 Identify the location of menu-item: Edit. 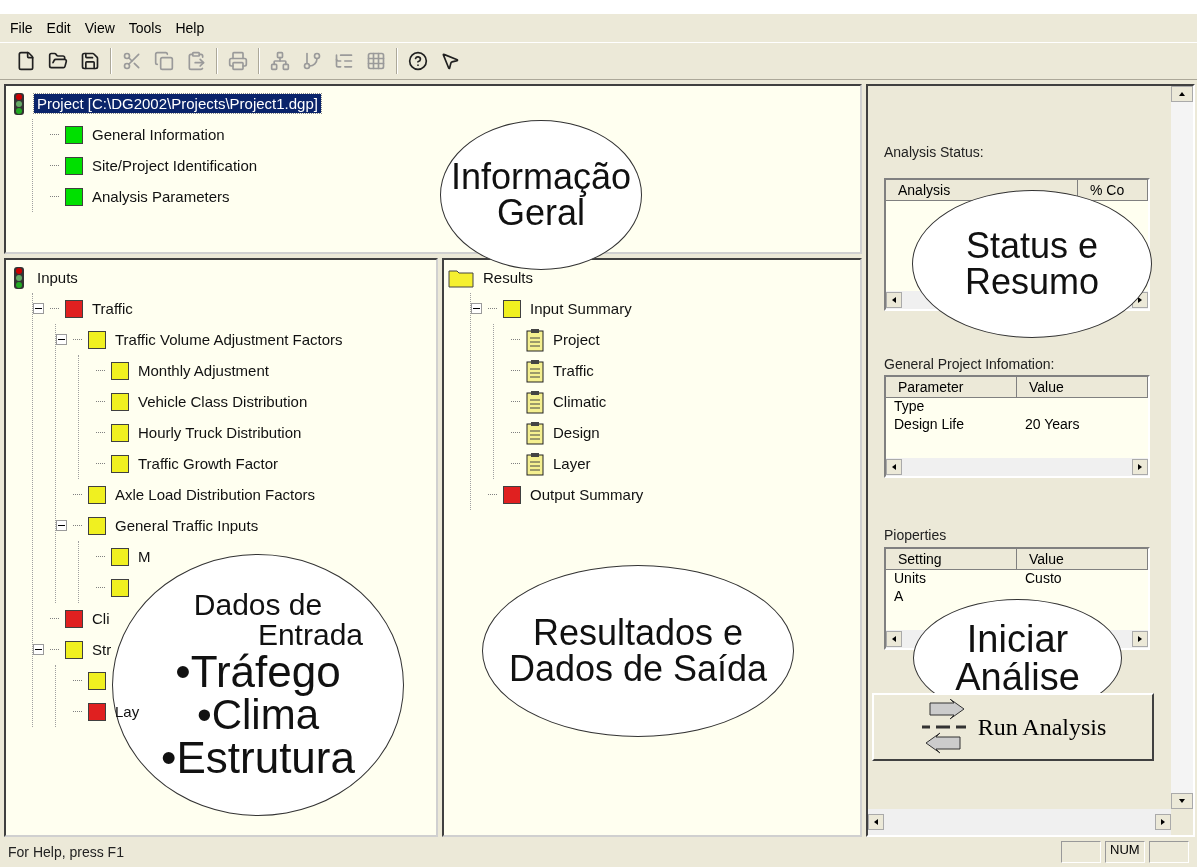
(58, 28).